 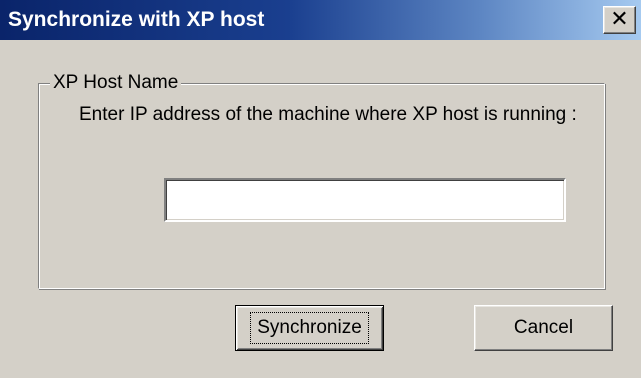 I want to click on window-title: Synchronize with XP host, so click(x=136, y=19).